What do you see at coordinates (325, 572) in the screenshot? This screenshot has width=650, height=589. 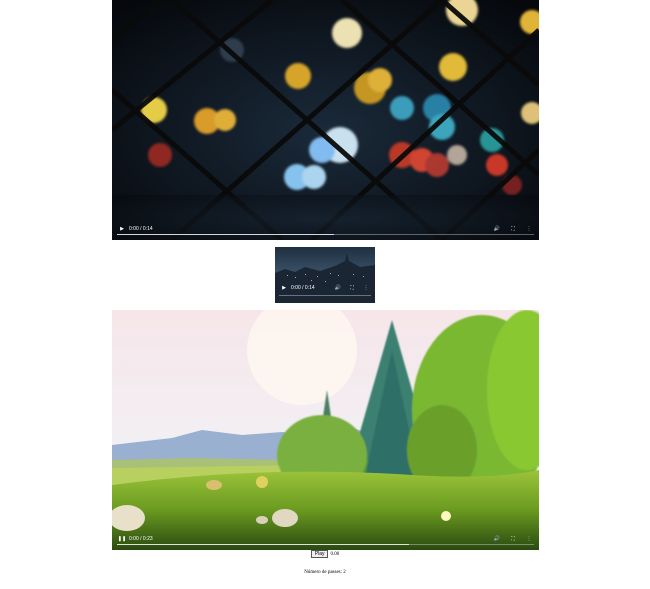 I see `passes-count: Número de passes: 2` at bounding box center [325, 572].